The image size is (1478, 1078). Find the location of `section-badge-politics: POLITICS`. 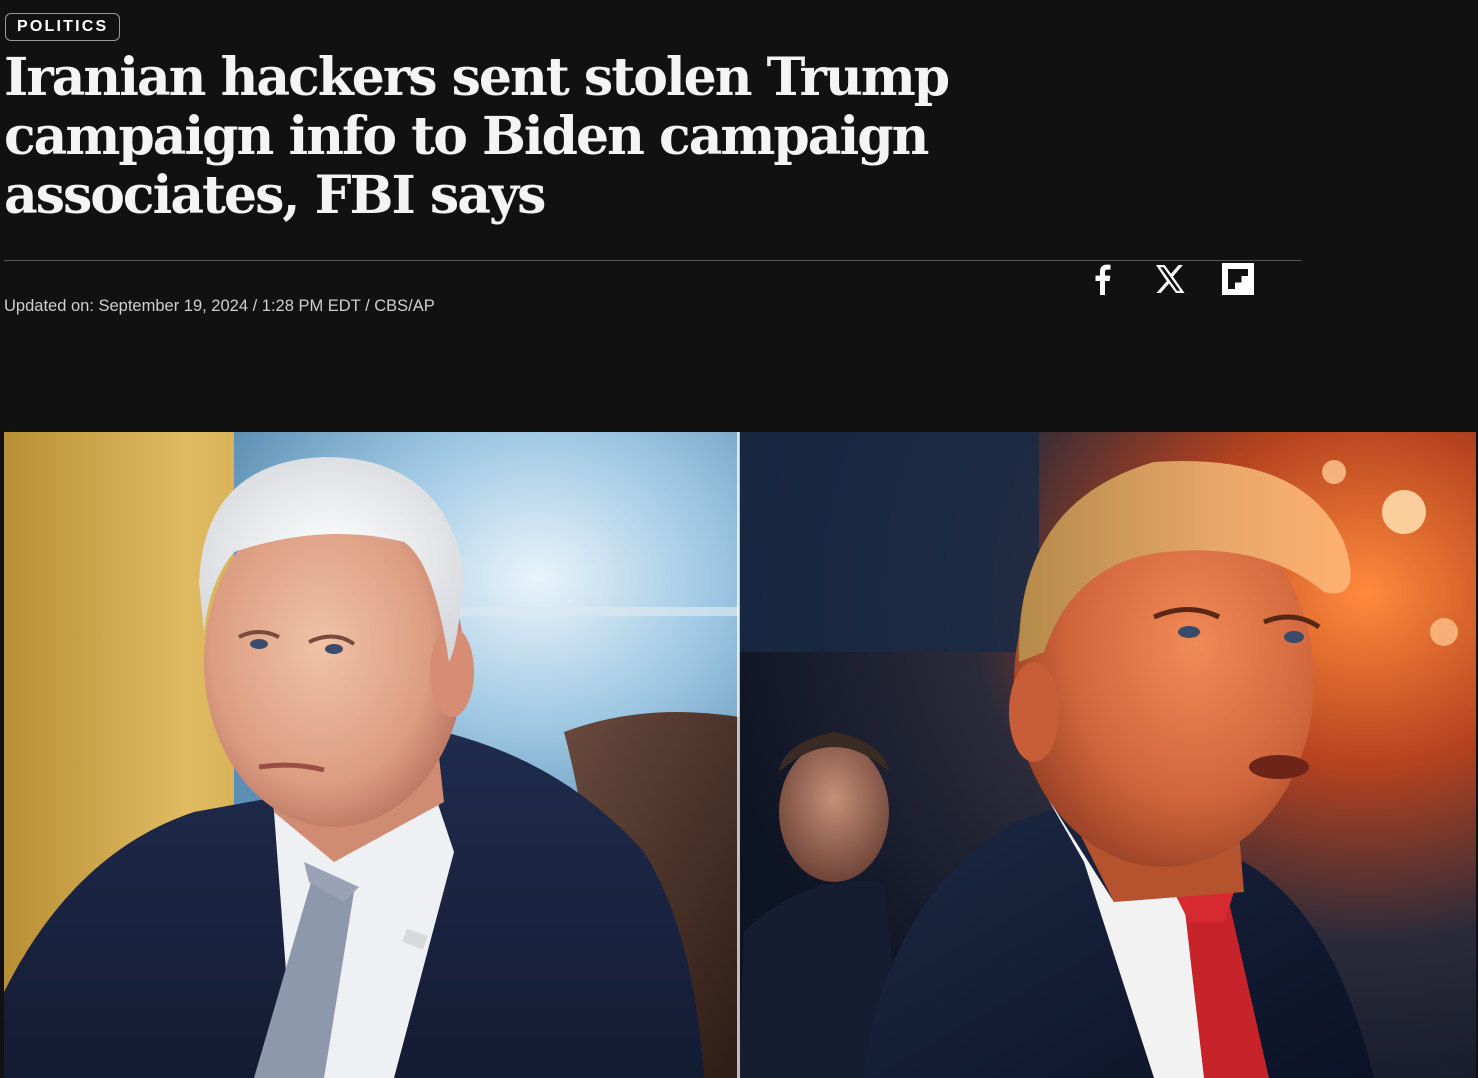

section-badge-politics: POLITICS is located at coordinates (63, 27).